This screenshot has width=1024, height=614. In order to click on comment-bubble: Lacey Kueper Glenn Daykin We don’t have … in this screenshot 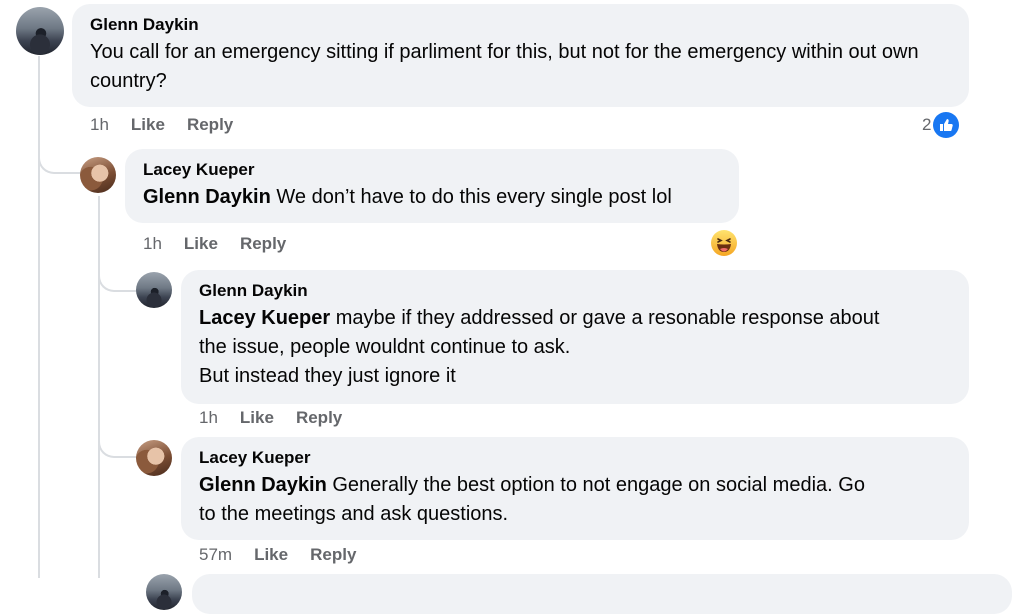, I will do `click(432, 186)`.